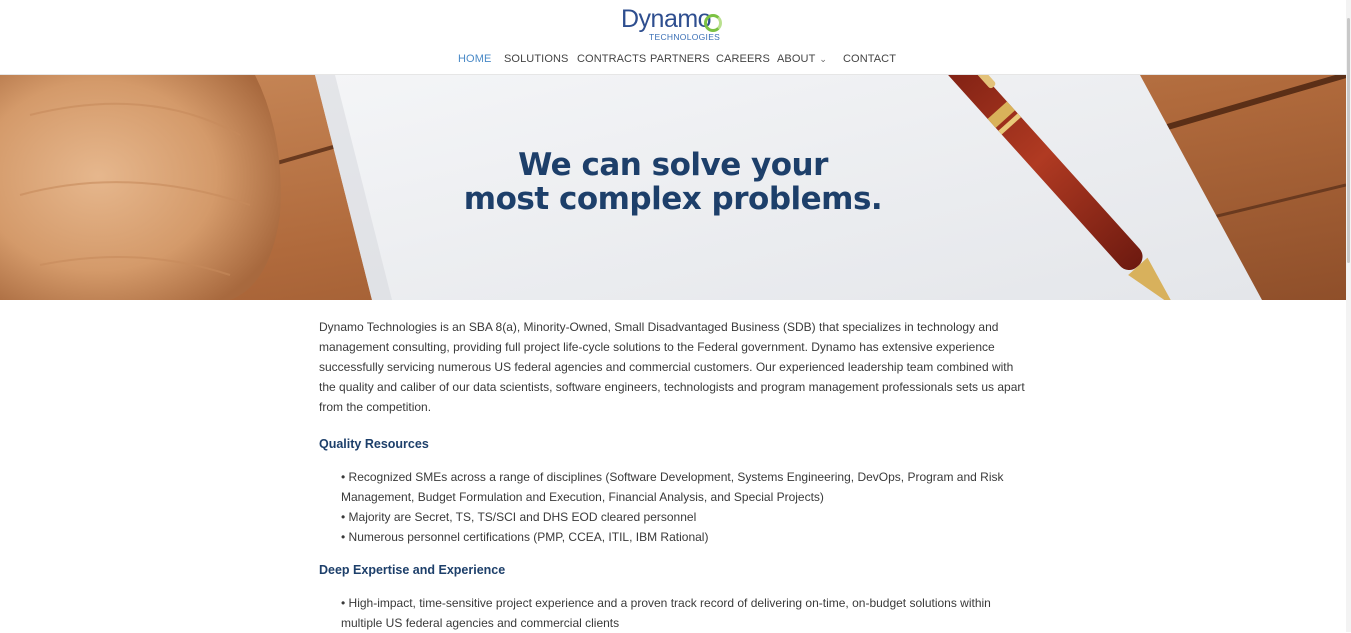 This screenshot has height=633, width=1351. I want to click on chevron-down-icon: ⌄, so click(823, 59).